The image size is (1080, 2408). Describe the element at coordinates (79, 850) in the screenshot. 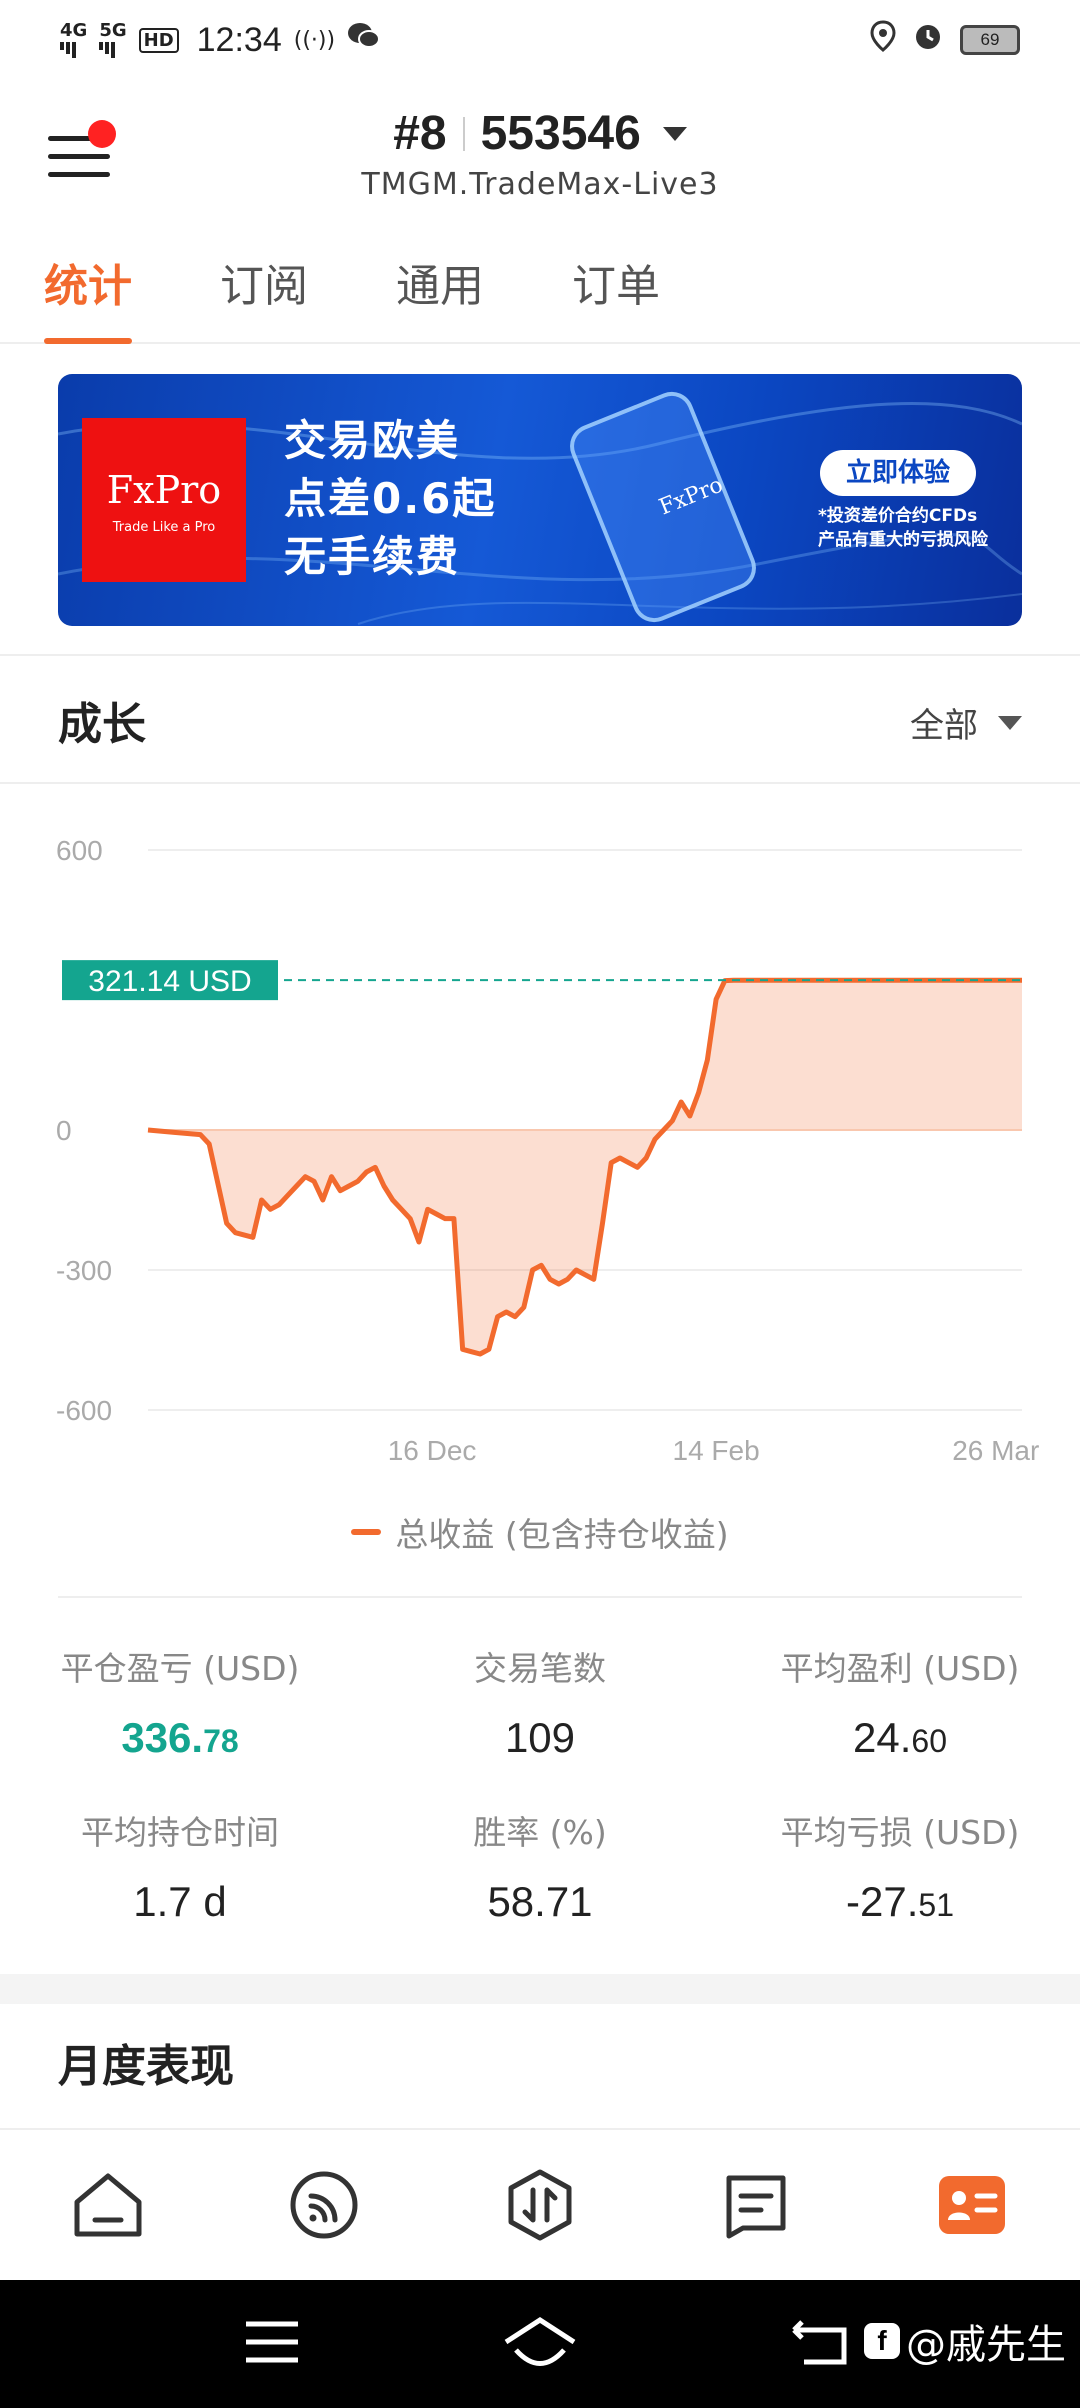

I see `y-tick-label: 600` at that location.